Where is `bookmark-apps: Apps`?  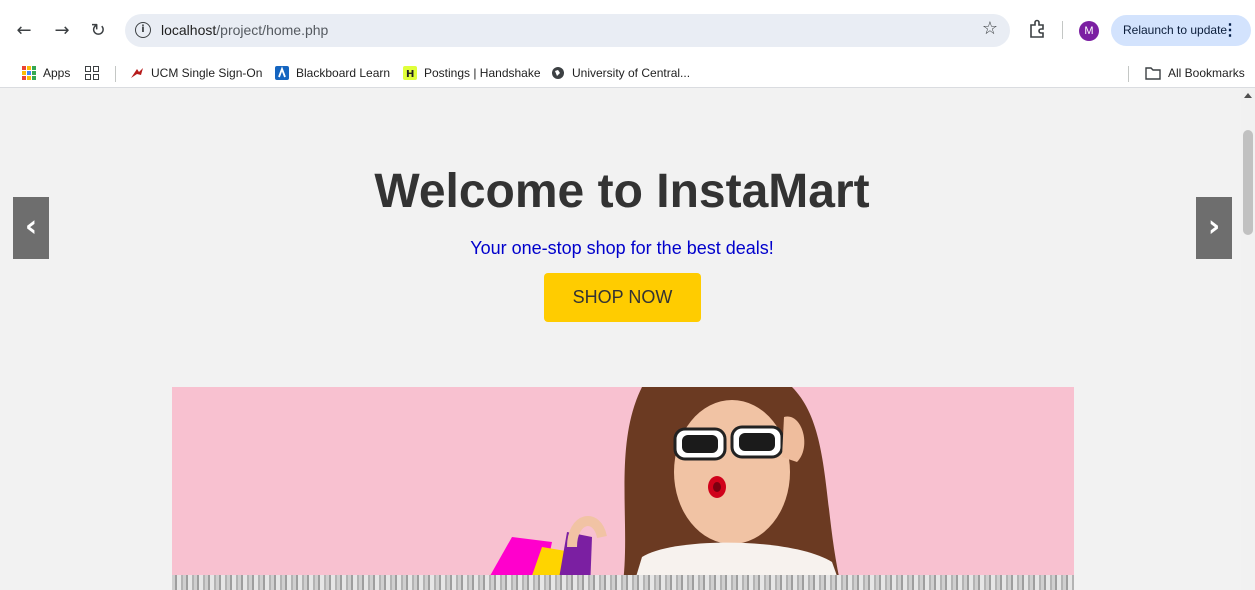
bookmark-apps: Apps is located at coordinates (46, 73).